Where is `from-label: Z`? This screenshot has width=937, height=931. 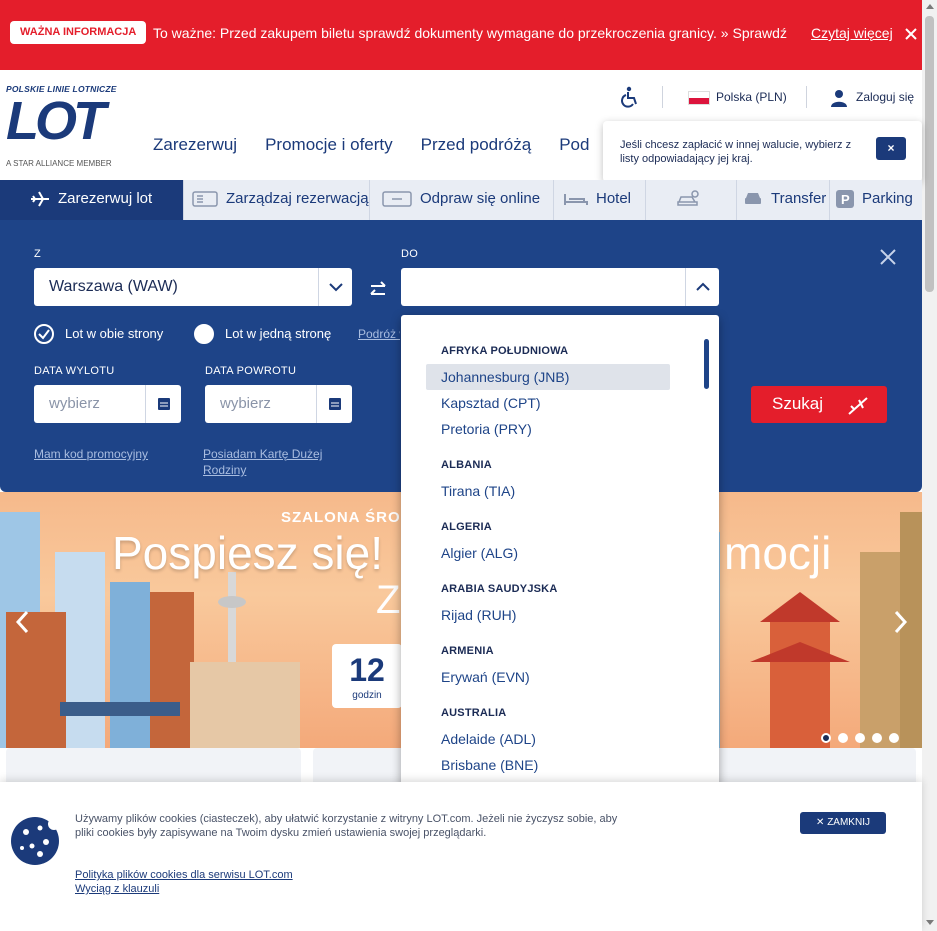 from-label: Z is located at coordinates (38, 254).